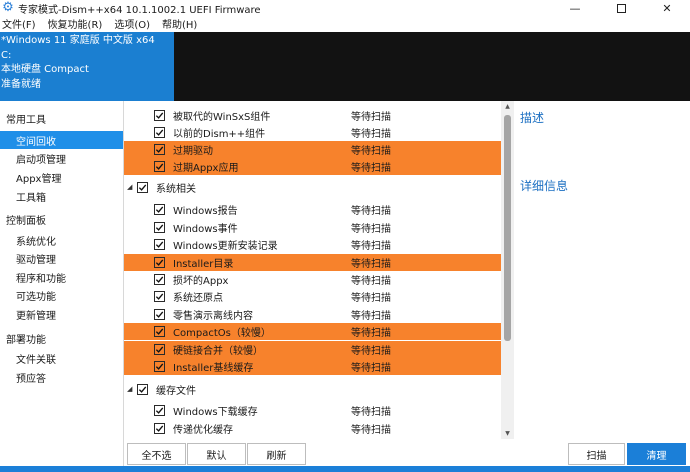  What do you see at coordinates (193, 151) in the screenshot?
I see `item-name: 过期驱动` at bounding box center [193, 151].